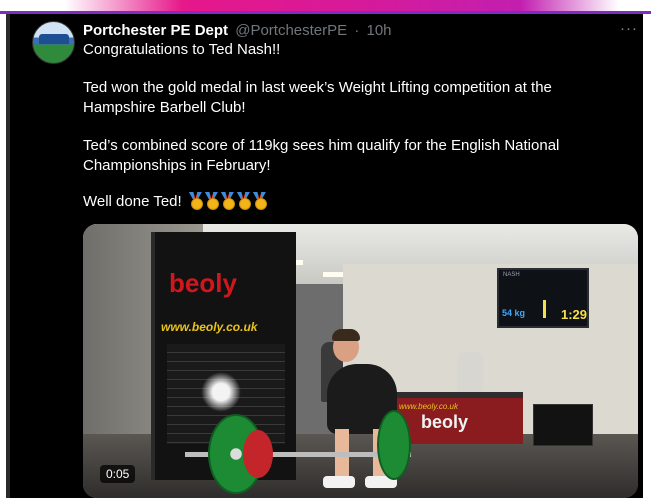  I want to click on table-logo: beoly, so click(445, 422).